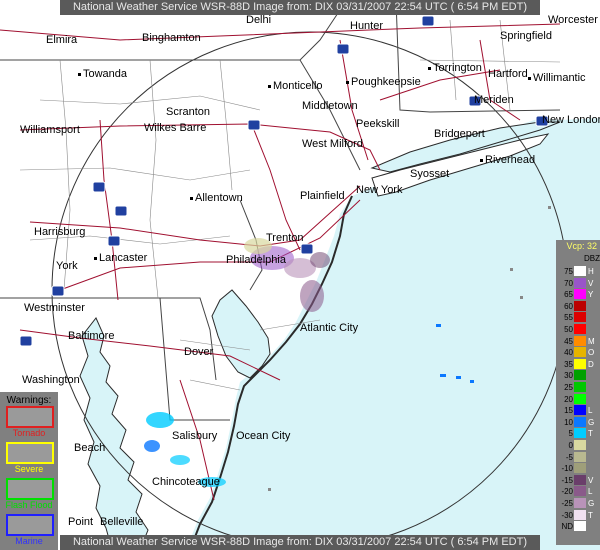 The height and width of the screenshot is (550, 600). I want to click on vcp-label: Vcp: 32, so click(581, 246).